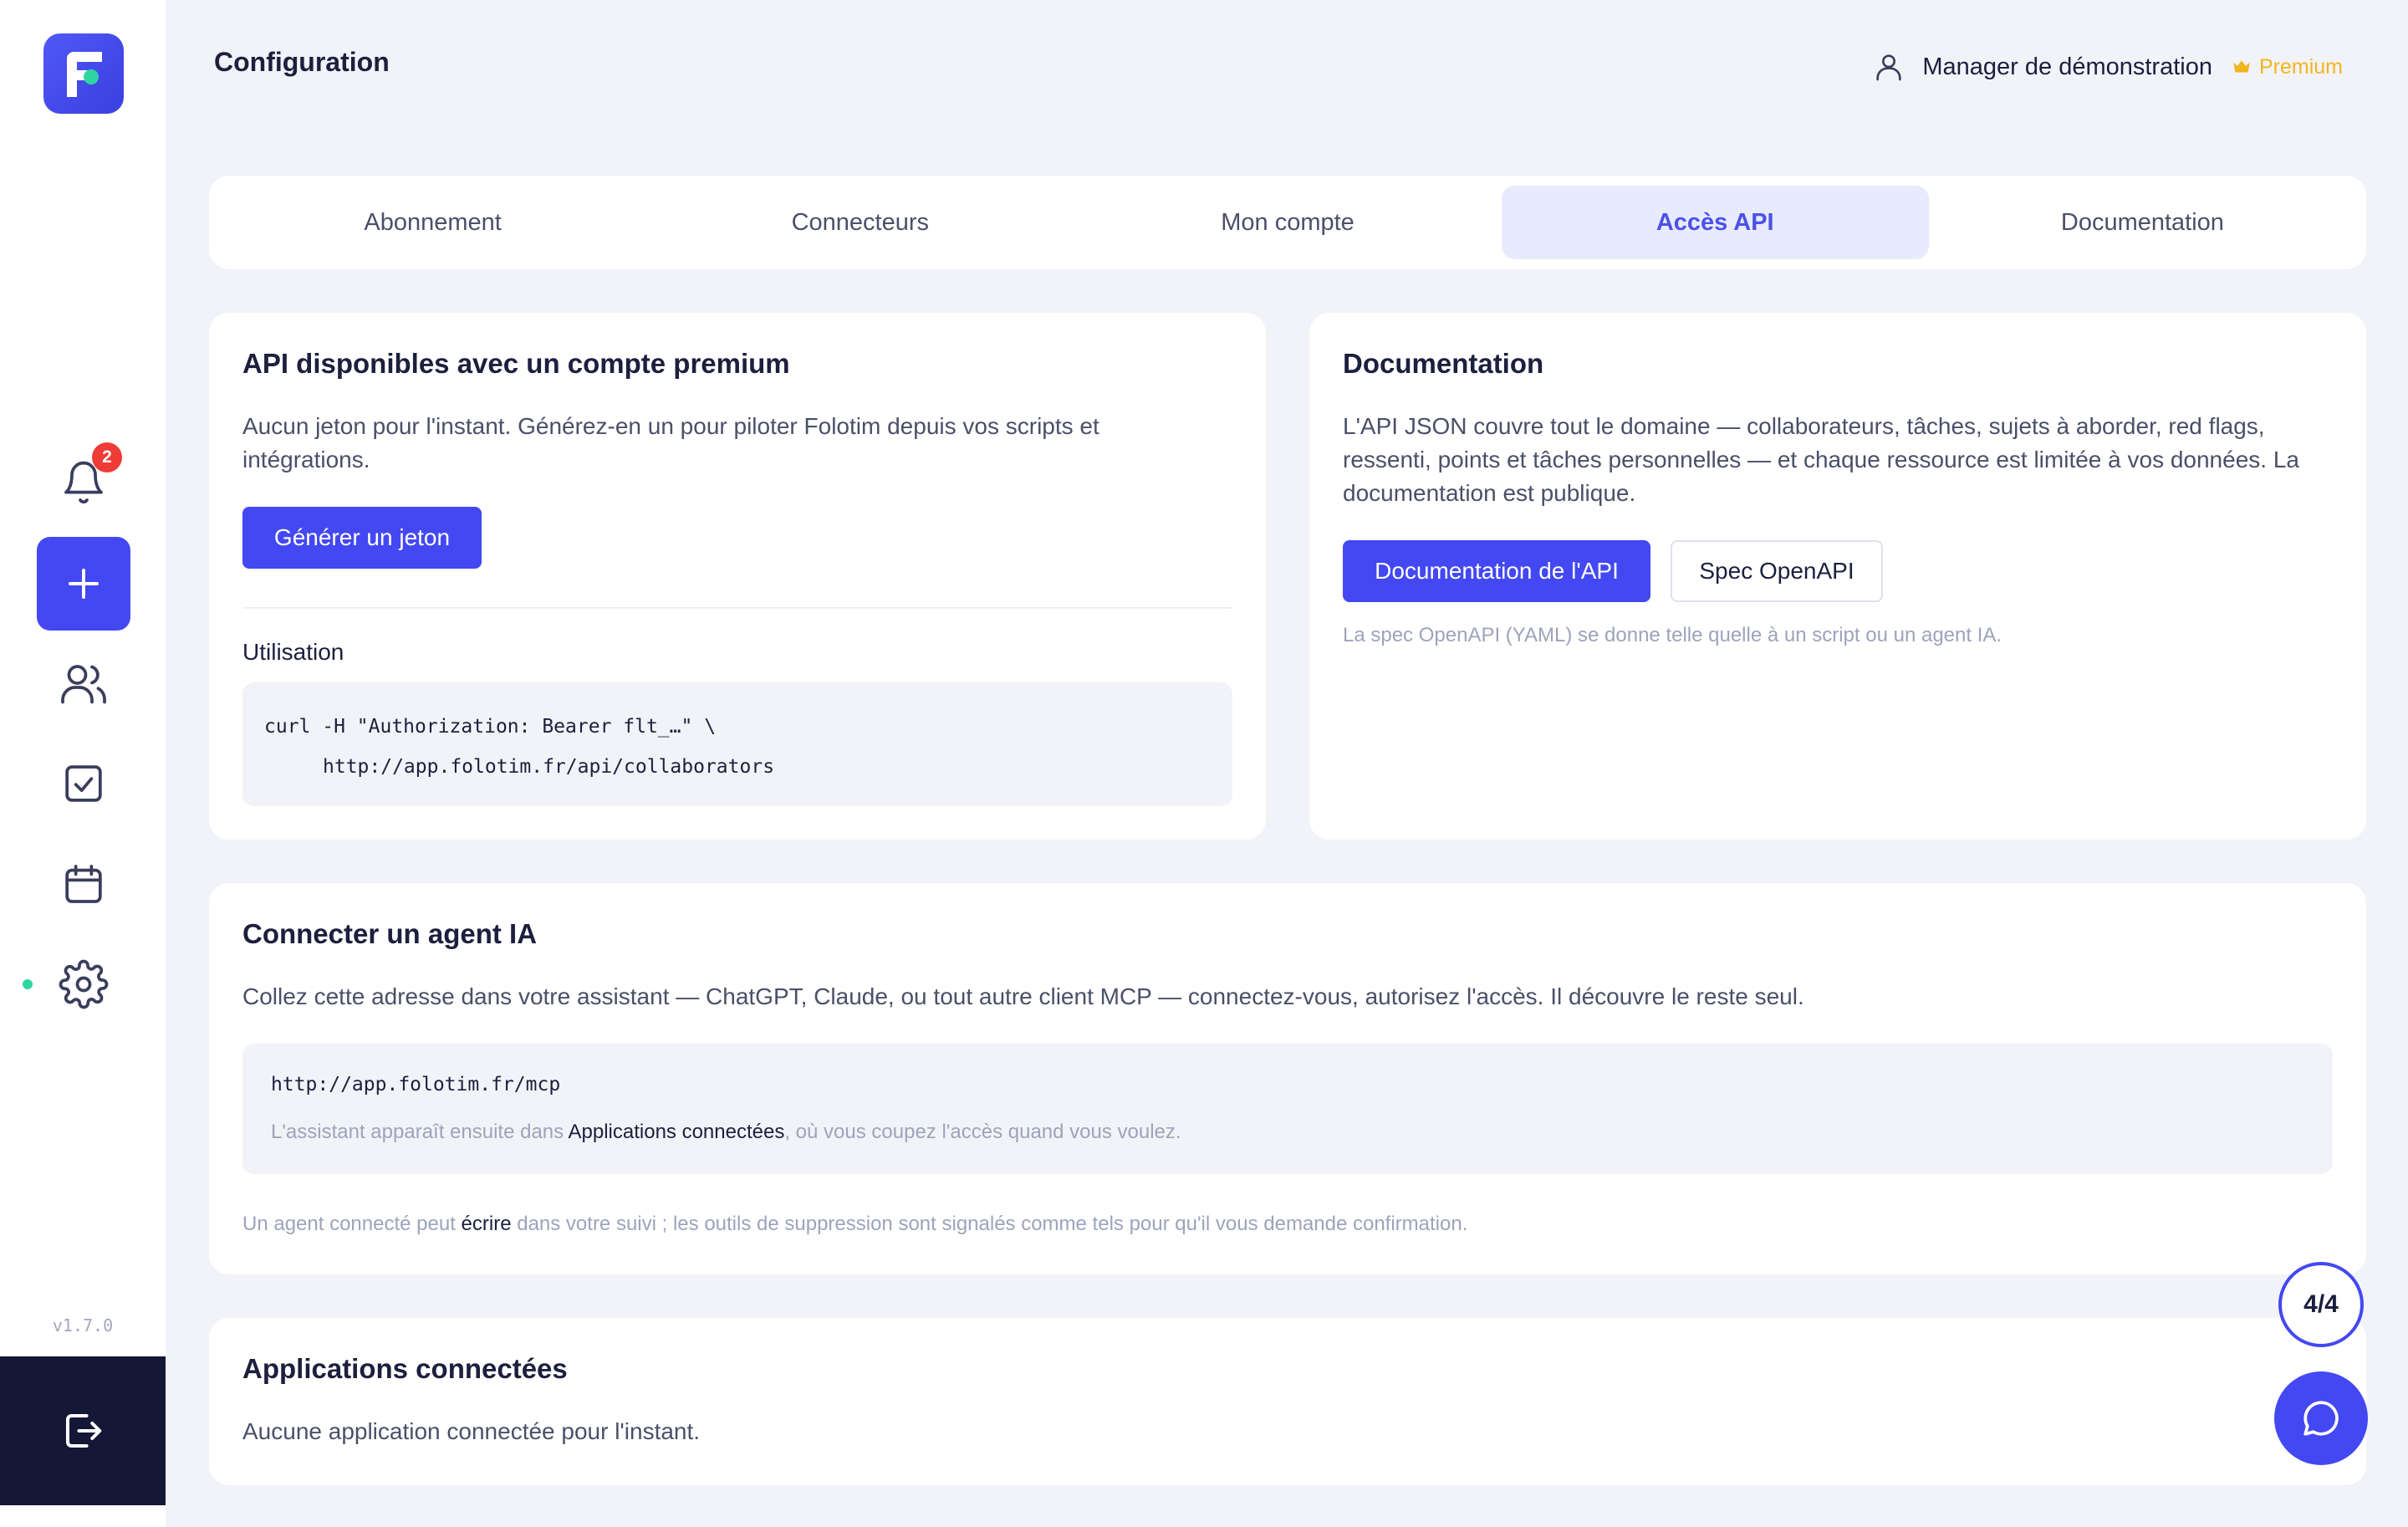  What do you see at coordinates (2300, 66) in the screenshot?
I see `plan-badge: Premium` at bounding box center [2300, 66].